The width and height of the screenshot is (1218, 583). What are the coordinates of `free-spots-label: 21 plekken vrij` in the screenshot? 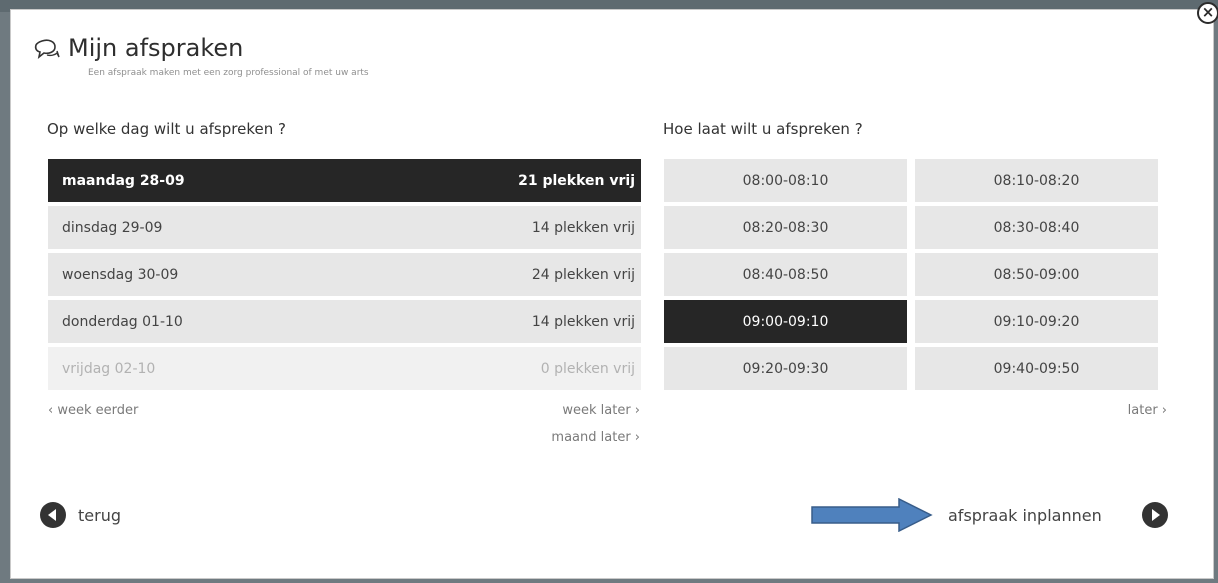 It's located at (576, 180).